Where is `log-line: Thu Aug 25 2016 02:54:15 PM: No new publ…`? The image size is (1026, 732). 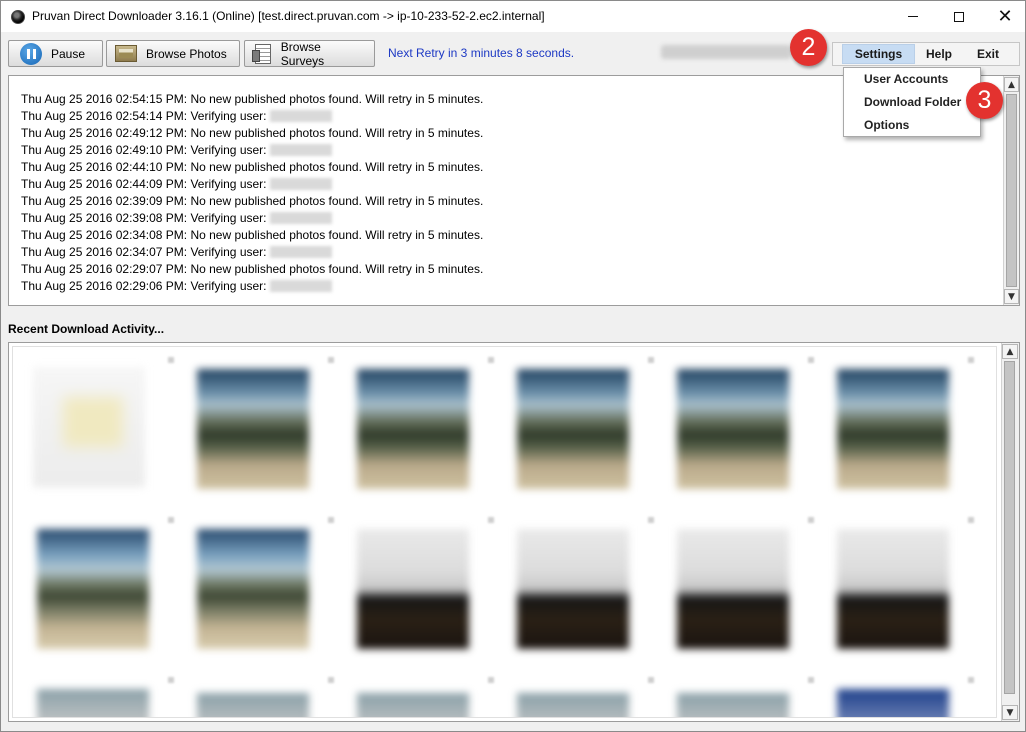
log-line: Thu Aug 25 2016 02:54:15 PM: No new publ… is located at coordinates (501, 99).